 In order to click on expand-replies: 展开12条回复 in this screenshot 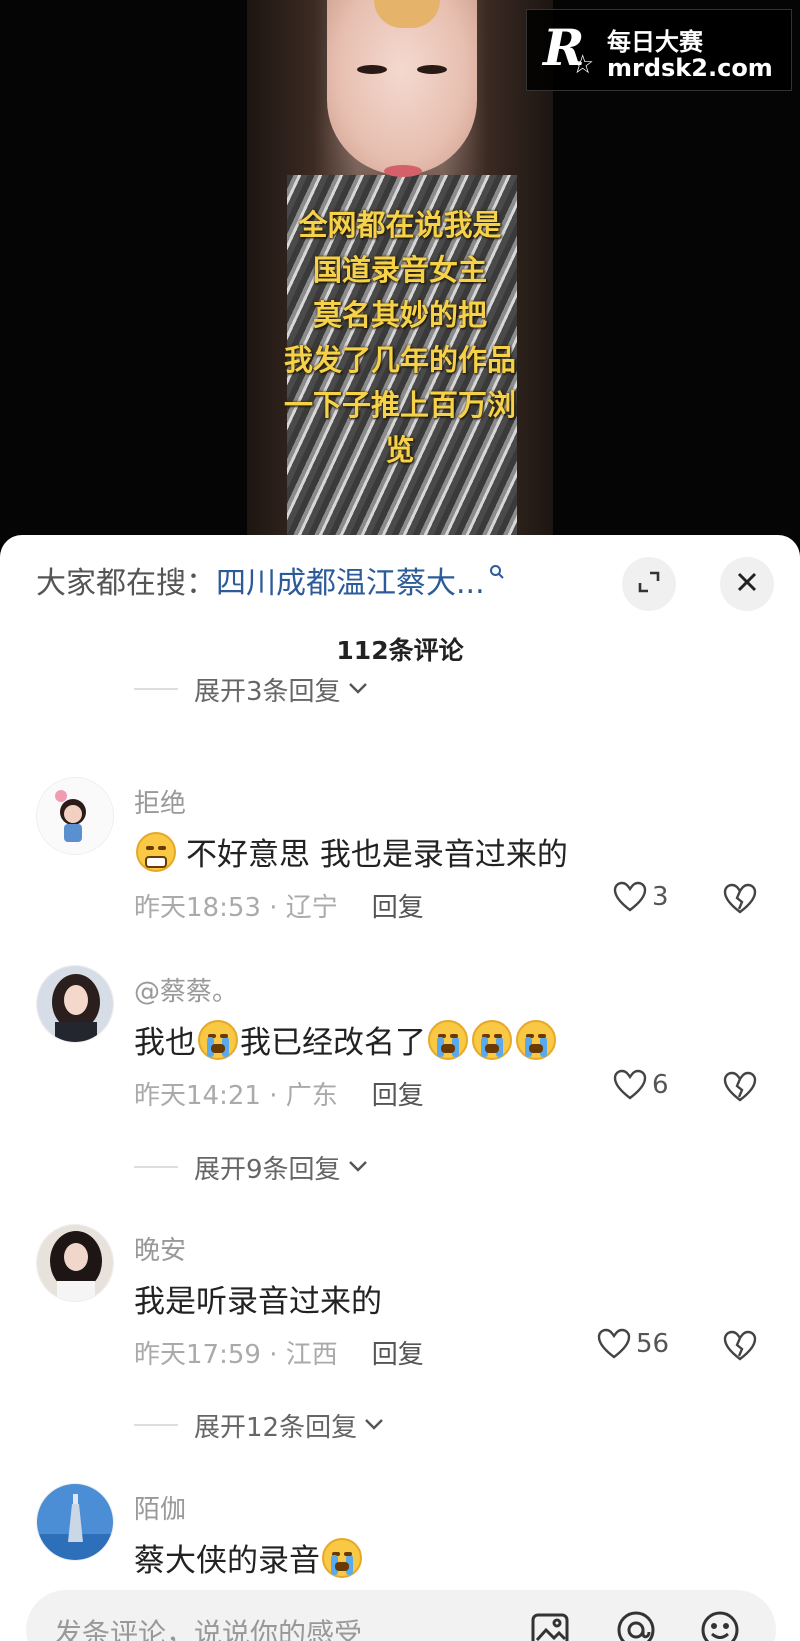, I will do `click(259, 1425)`.